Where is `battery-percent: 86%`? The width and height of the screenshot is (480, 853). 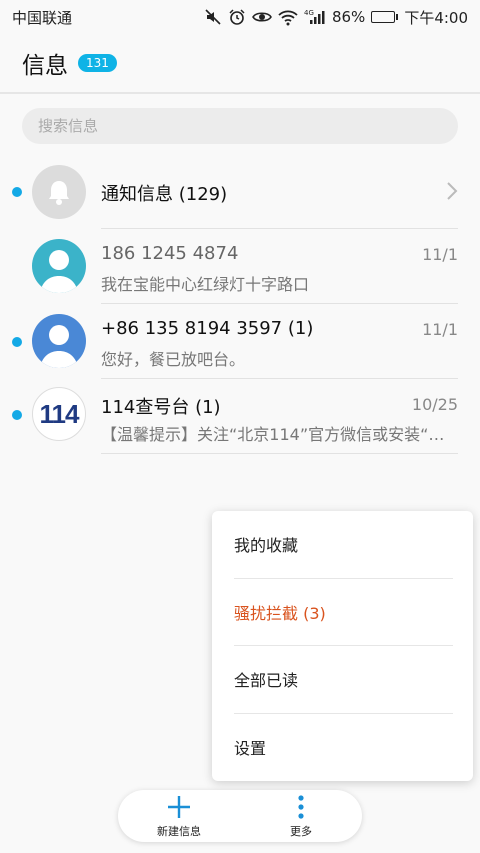
battery-percent: 86% is located at coordinates (348, 17).